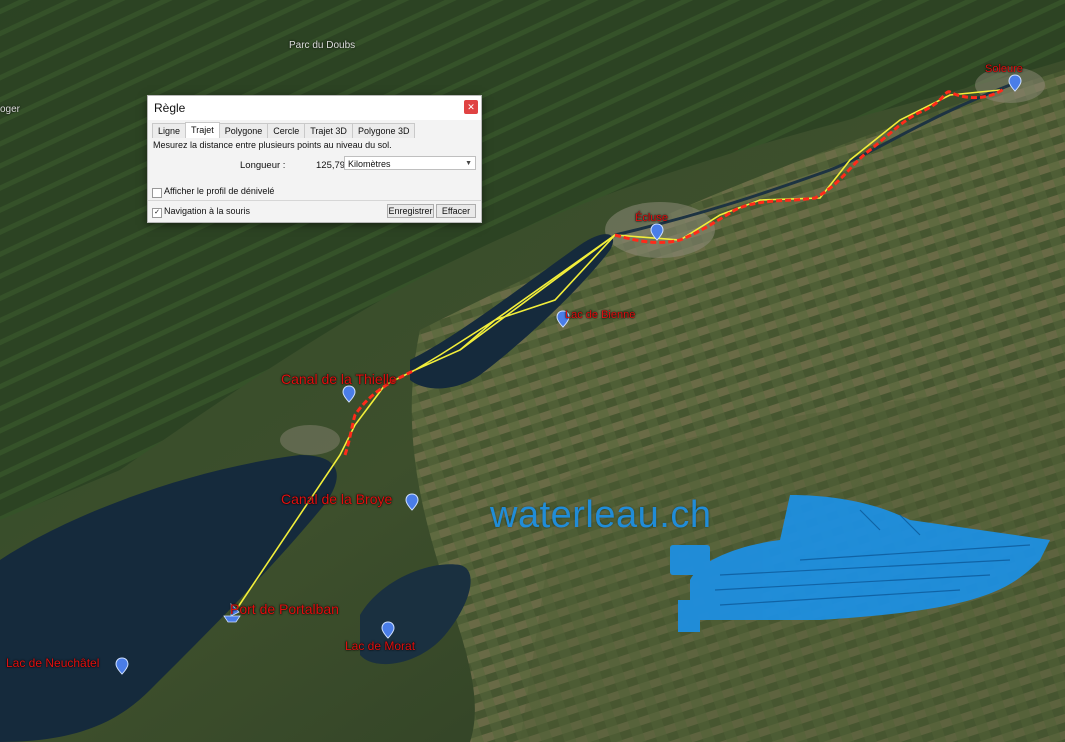 The height and width of the screenshot is (742, 1065). What do you see at coordinates (328, 130) in the screenshot?
I see `tab-trajet-3d: Trajet 3D` at bounding box center [328, 130].